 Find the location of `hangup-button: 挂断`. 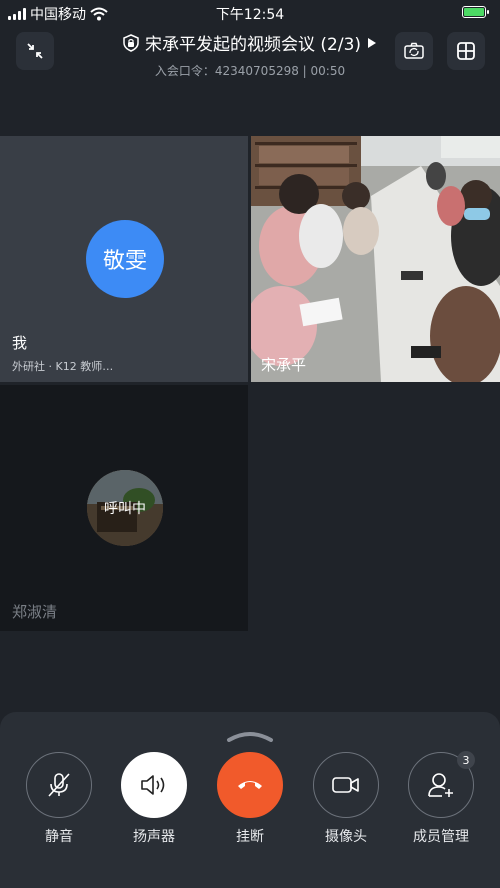

hangup-button: 挂断 is located at coordinates (250, 799).